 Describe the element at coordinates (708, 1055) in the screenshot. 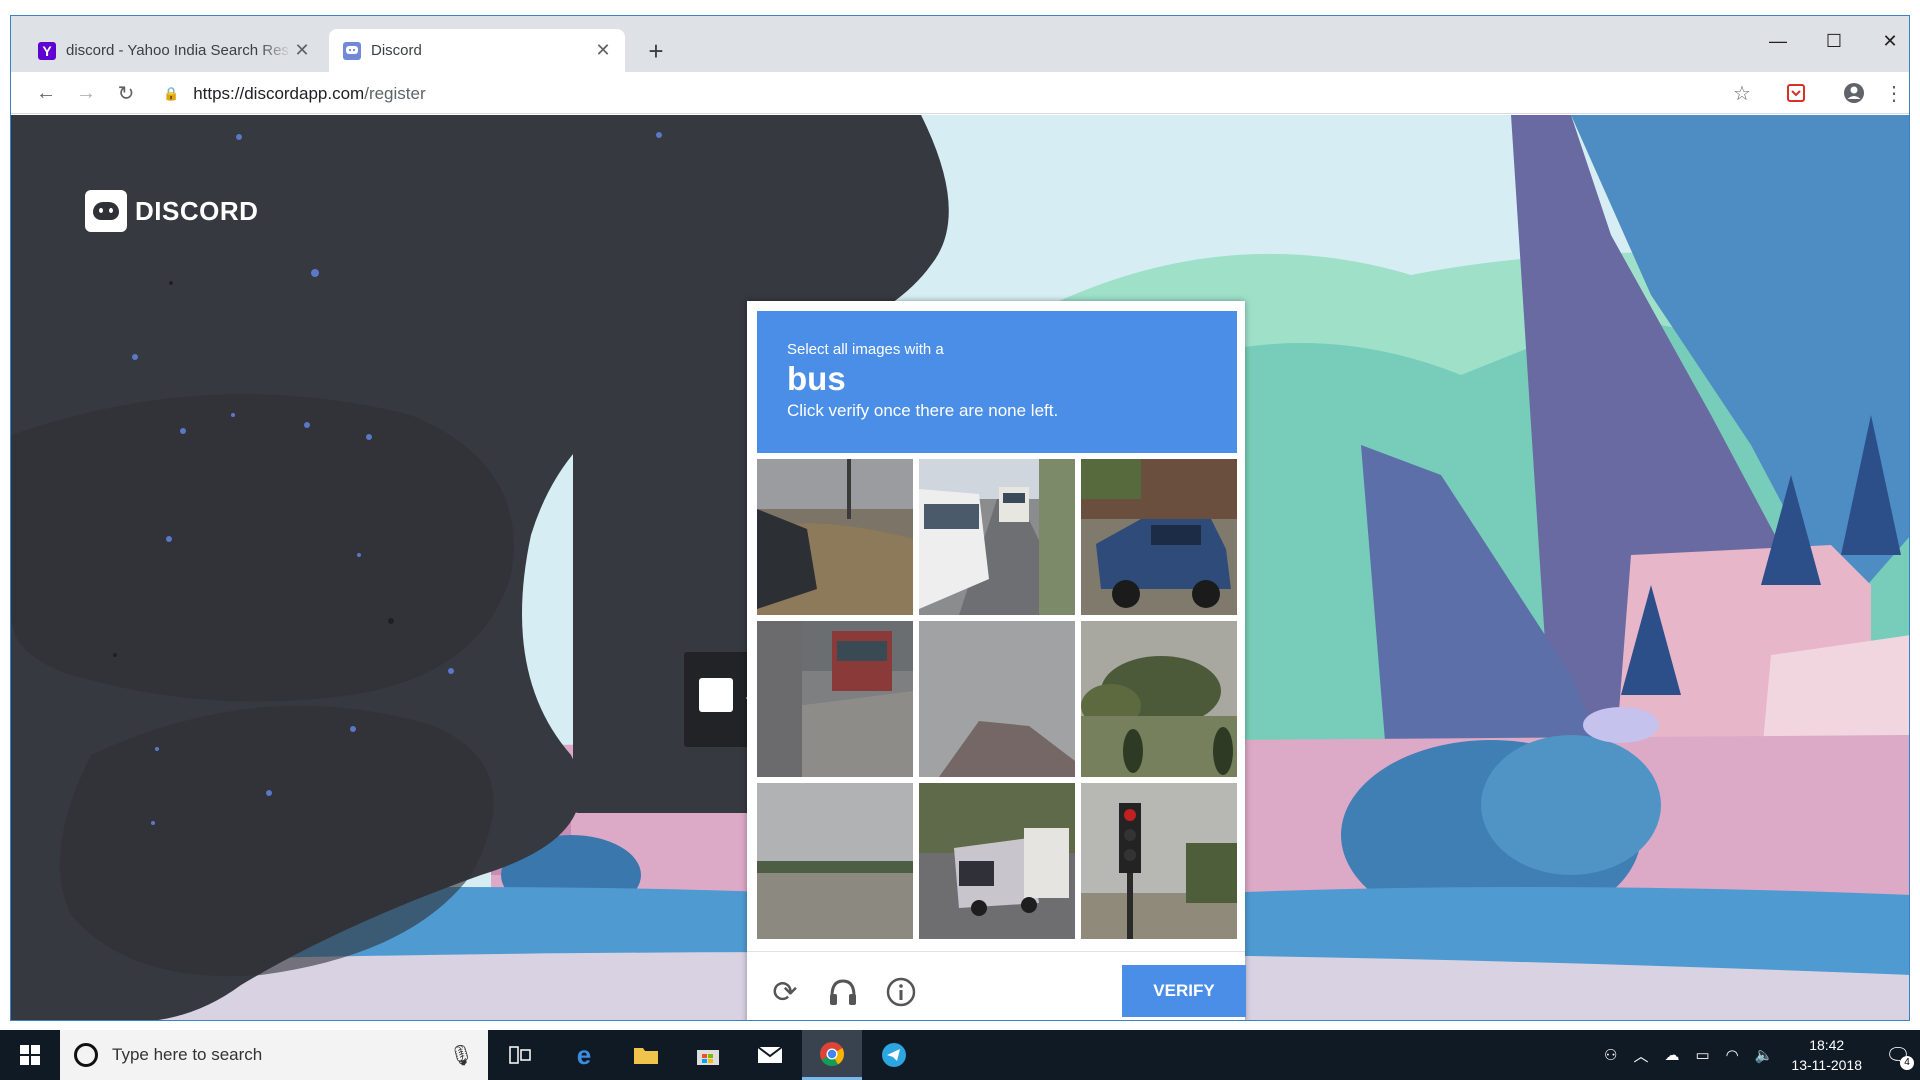

I see `store-icon` at that location.